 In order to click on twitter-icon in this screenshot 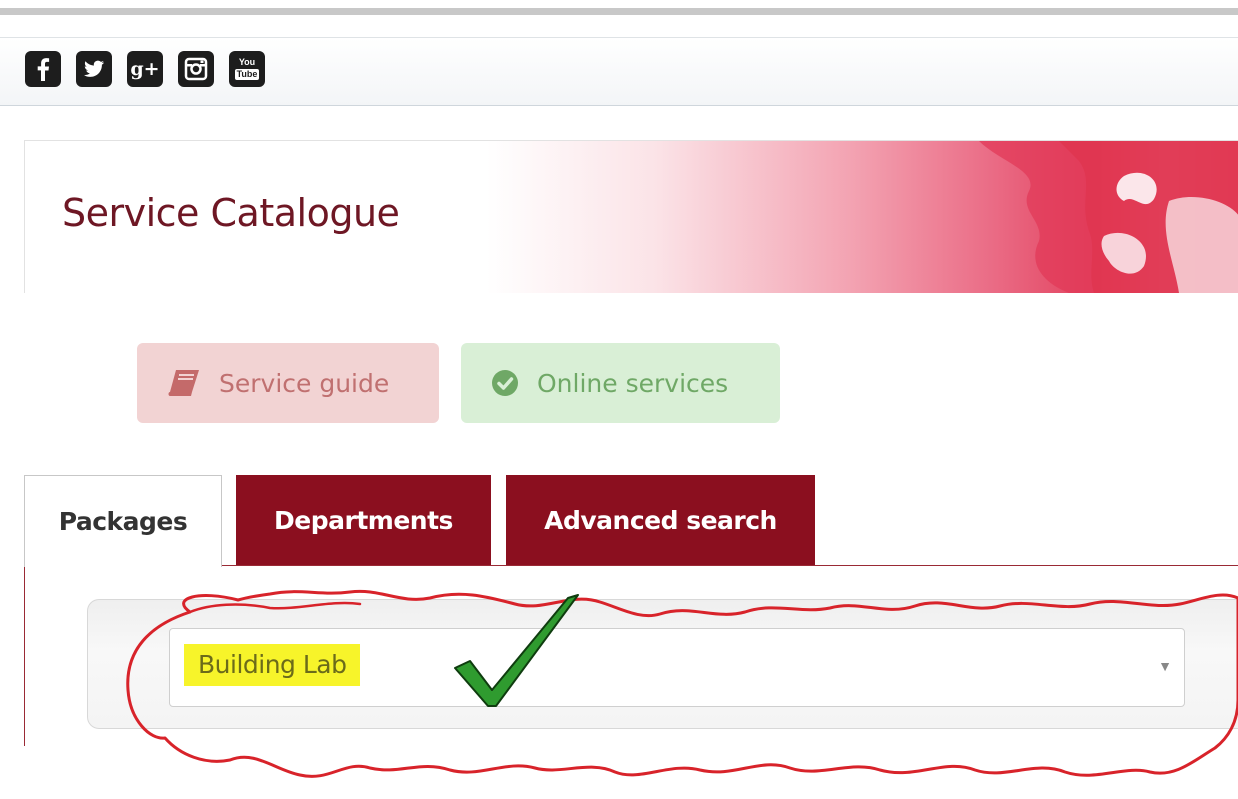, I will do `click(94, 69)`.